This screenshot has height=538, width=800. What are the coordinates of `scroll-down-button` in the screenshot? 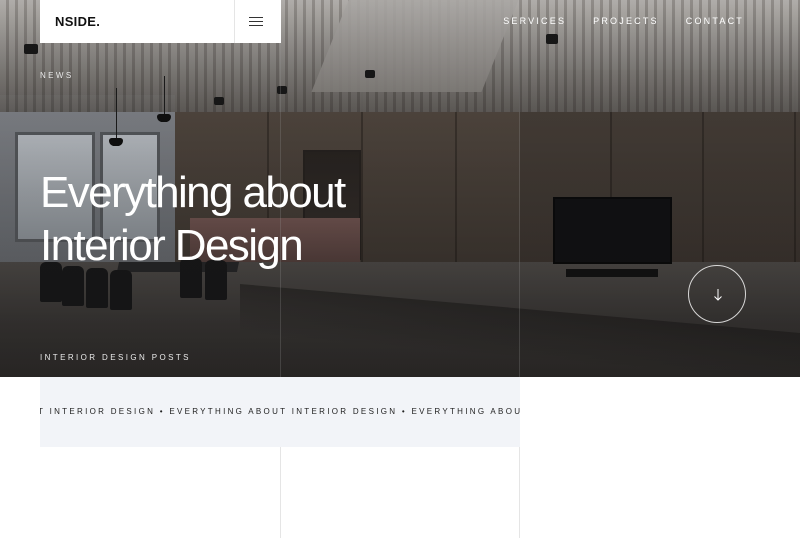 It's located at (717, 294).